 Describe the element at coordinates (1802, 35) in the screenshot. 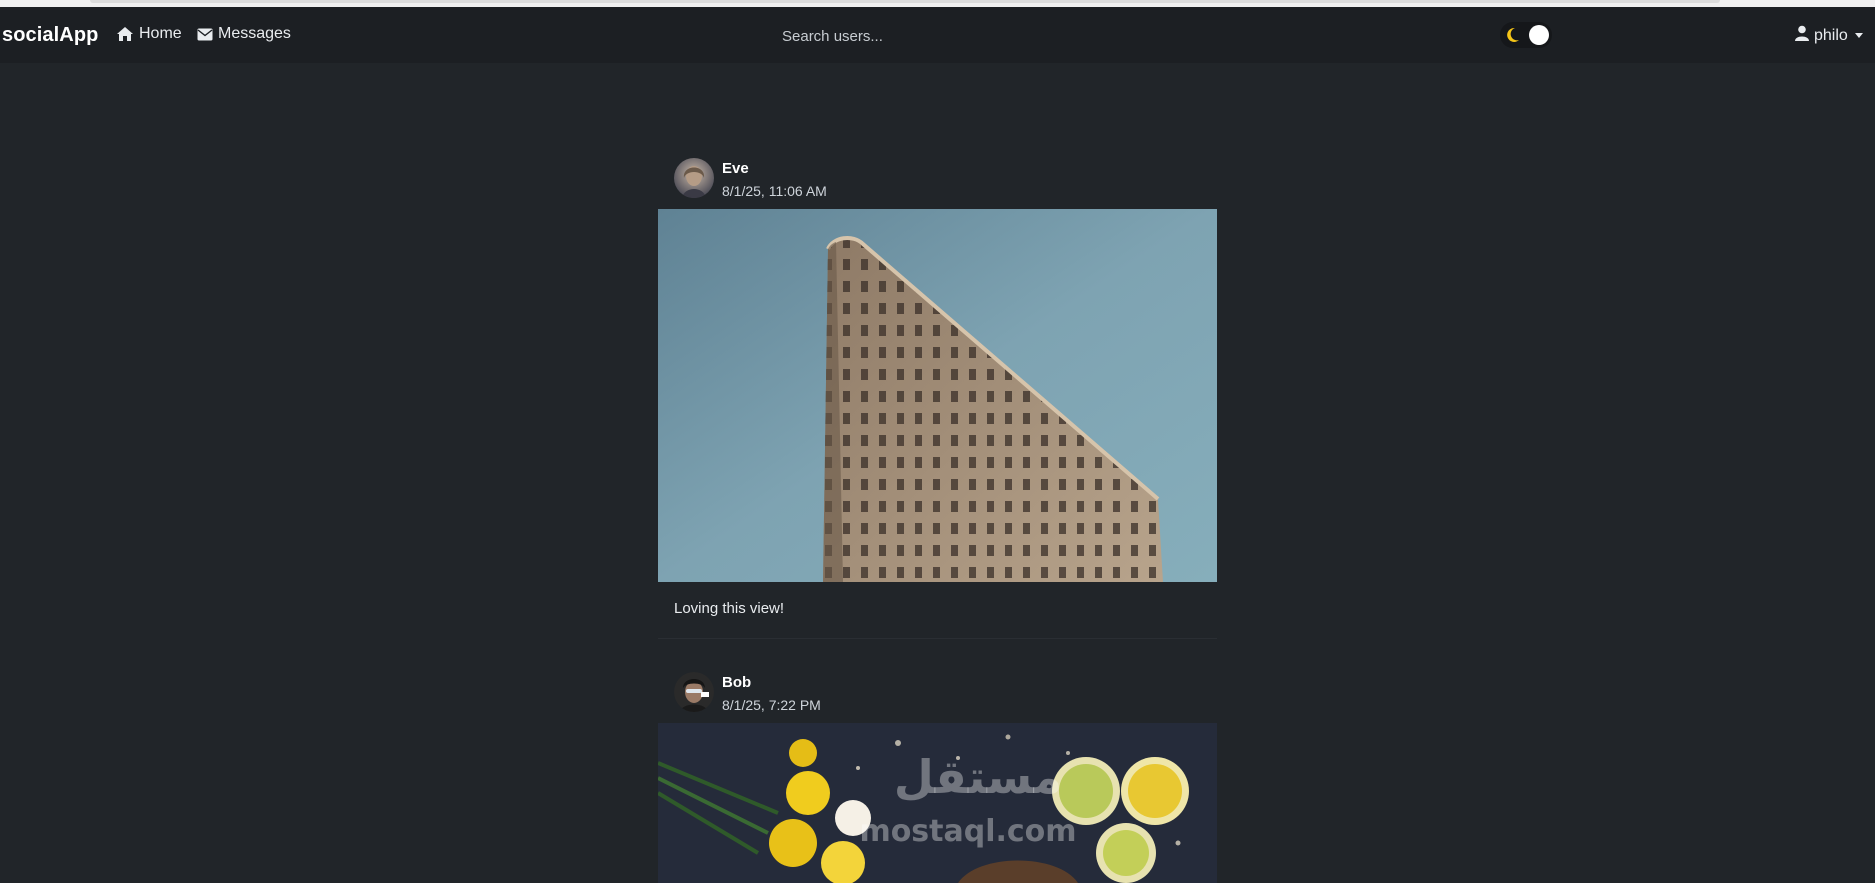

I see `user-icon` at that location.